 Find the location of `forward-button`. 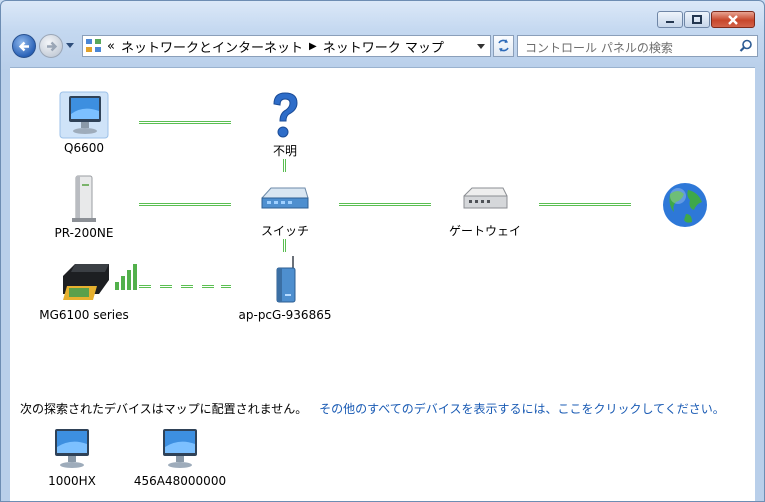

forward-button is located at coordinates (51, 46).